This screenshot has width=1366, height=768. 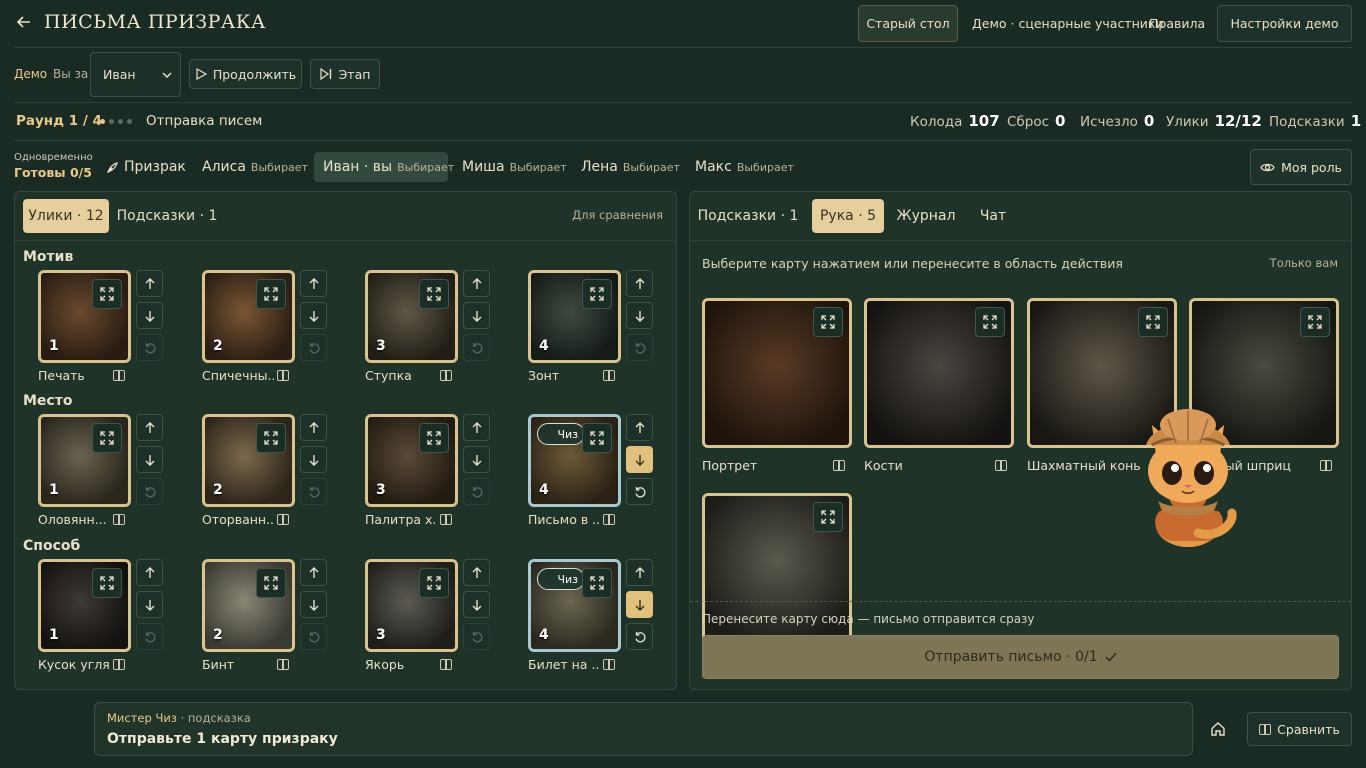 What do you see at coordinates (24, 22) in the screenshot?
I see `back-button` at bounding box center [24, 22].